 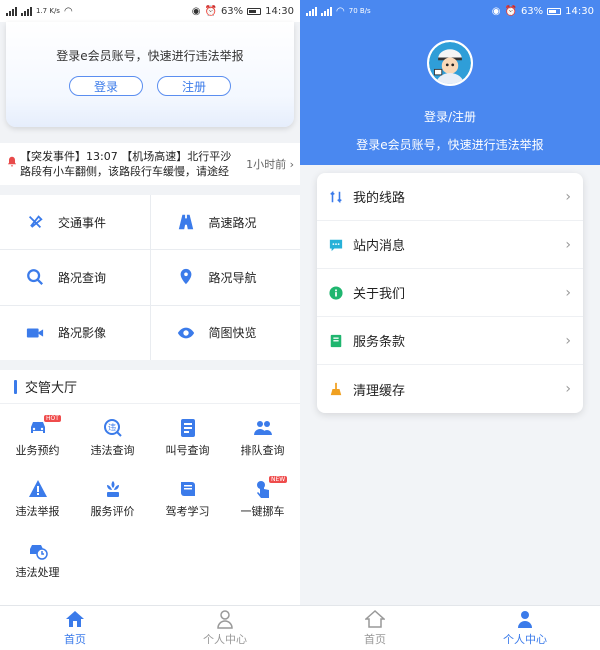 I want to click on menu-item-about: 关于我们 ›, so click(x=450, y=293).